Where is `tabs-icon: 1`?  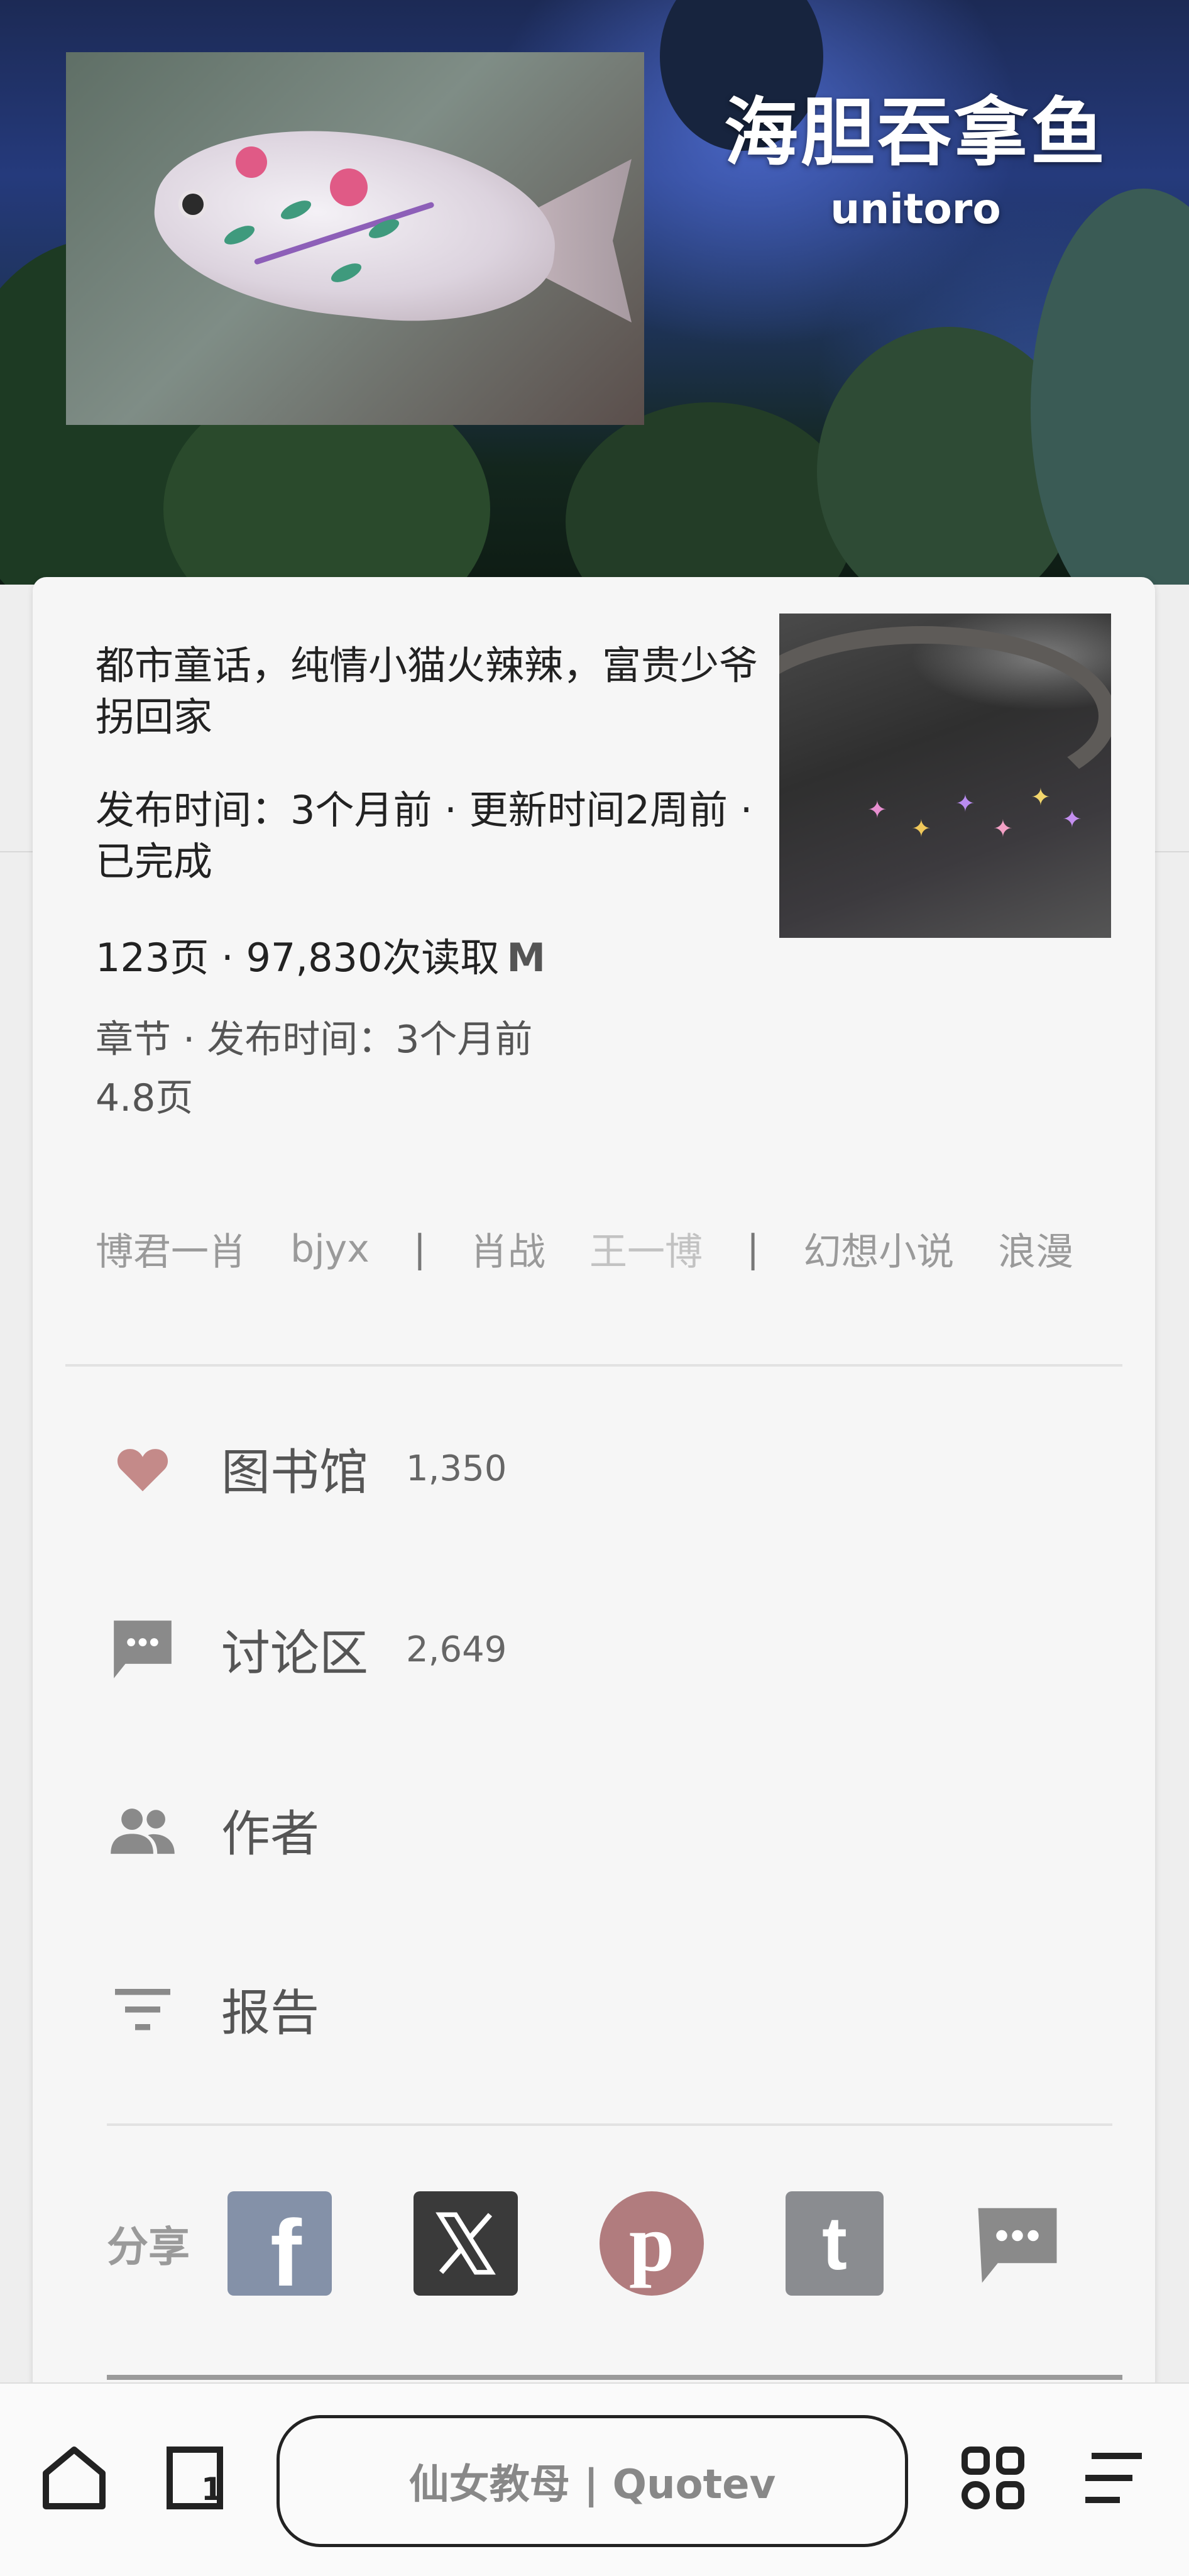
tabs-icon: 1 is located at coordinates (195, 2478).